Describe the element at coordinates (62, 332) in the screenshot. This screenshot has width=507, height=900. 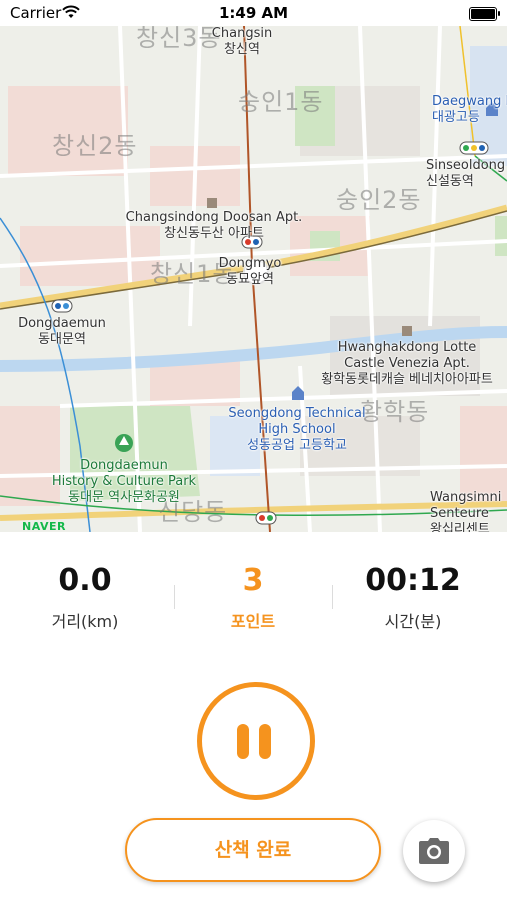
I see `station-label-dongdaemun: Dongdaemun 동대문역` at that location.